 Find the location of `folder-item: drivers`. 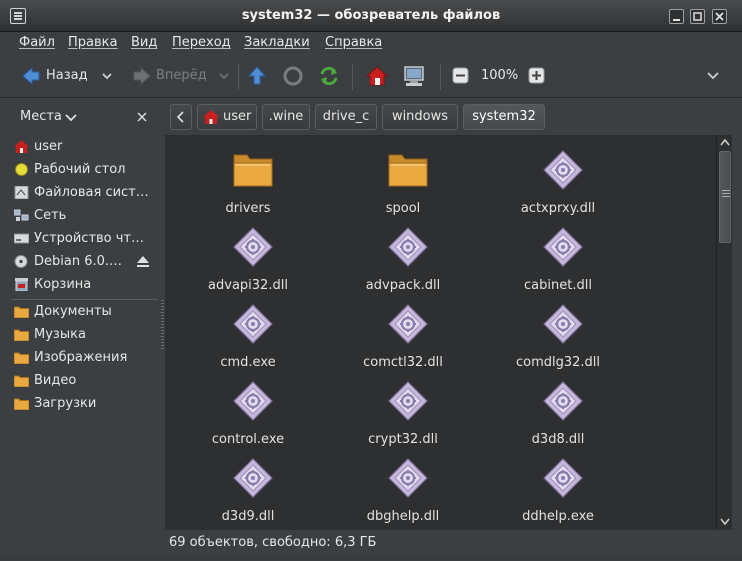

folder-item: drivers is located at coordinates (248, 181).